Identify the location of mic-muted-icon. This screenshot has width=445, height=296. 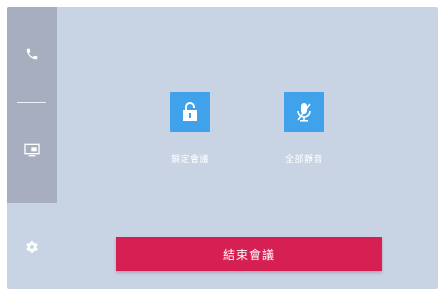
(304, 112).